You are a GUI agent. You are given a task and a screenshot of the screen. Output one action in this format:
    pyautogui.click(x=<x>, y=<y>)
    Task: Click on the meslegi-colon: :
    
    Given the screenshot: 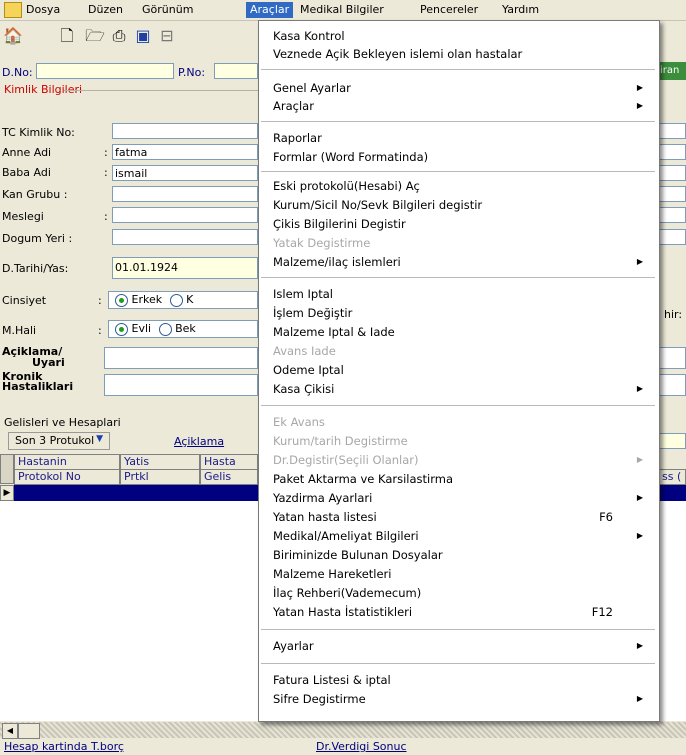 What is the action you would take?
    pyautogui.click(x=106, y=216)
    